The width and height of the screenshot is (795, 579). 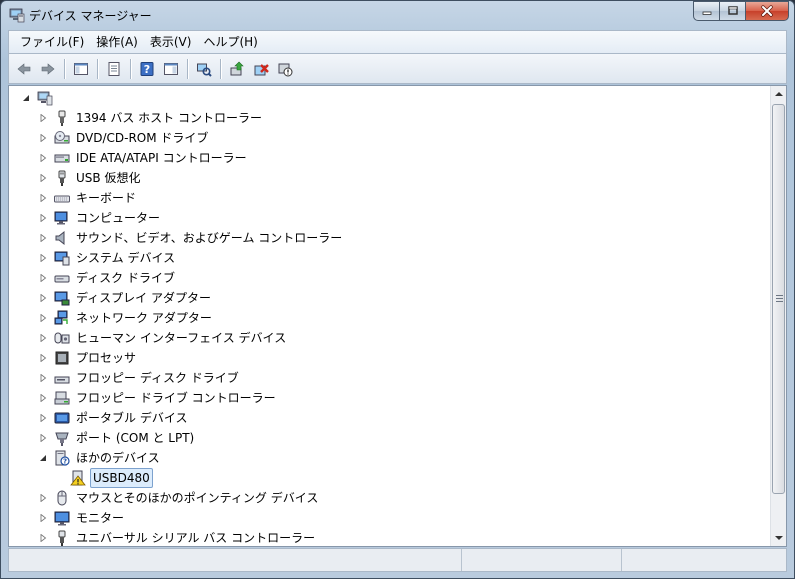 What do you see at coordinates (767, 11) in the screenshot?
I see `close-button` at bounding box center [767, 11].